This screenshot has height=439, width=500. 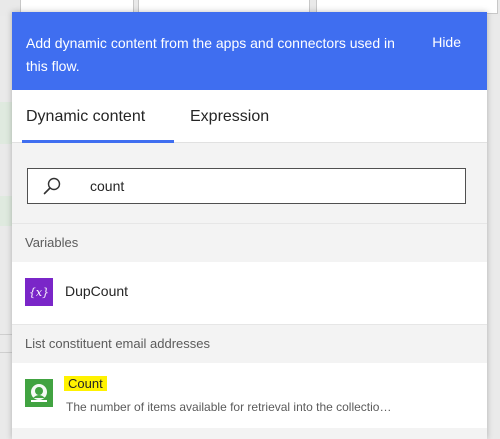 What do you see at coordinates (52, 186) in the screenshot?
I see `search-icon` at bounding box center [52, 186].